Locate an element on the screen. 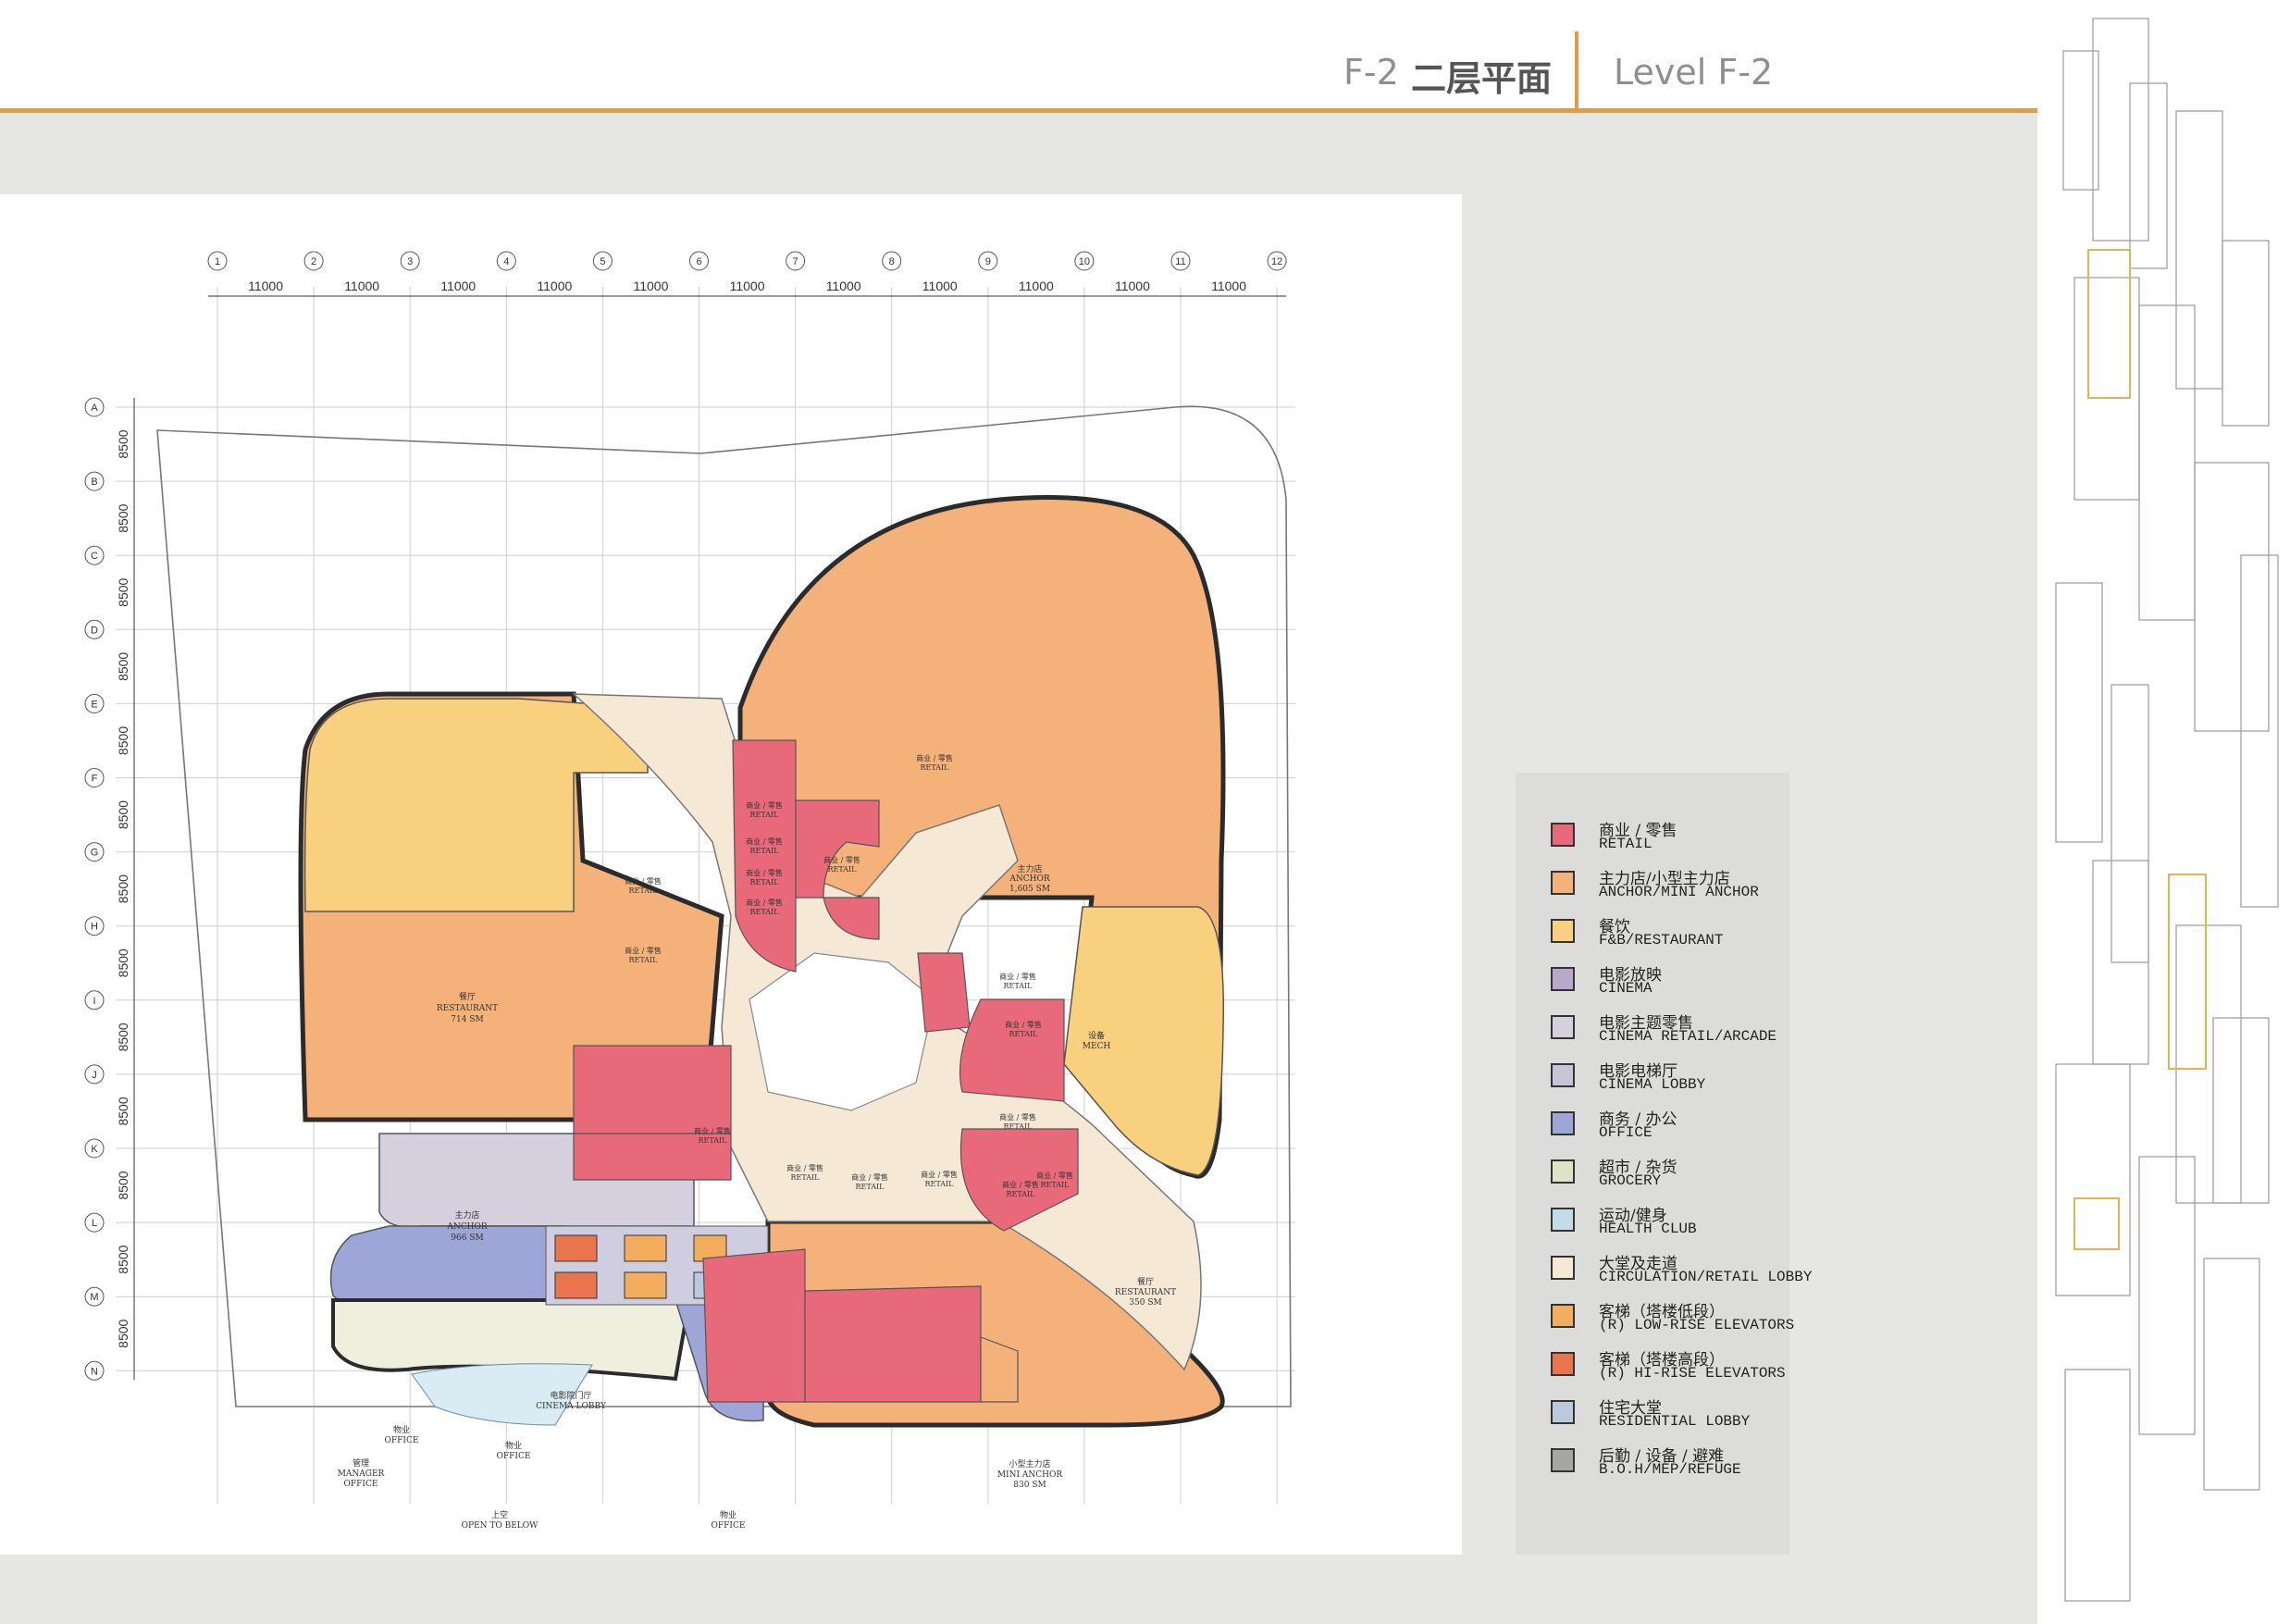 Image resolution: width=2290 pixels, height=1624 pixels. room-label: 小型主力店 is located at coordinates (1029, 1463).